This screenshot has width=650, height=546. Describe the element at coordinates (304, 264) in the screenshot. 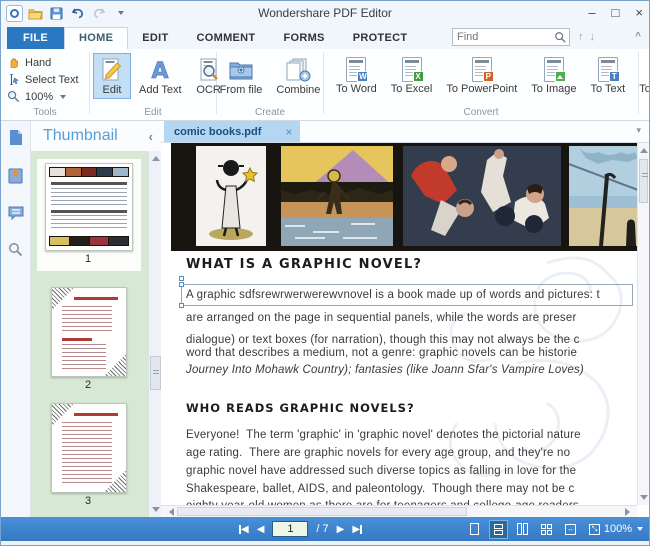

I see `document-heading-1: WHAT IS A GRAPHIC NOVEL?` at that location.